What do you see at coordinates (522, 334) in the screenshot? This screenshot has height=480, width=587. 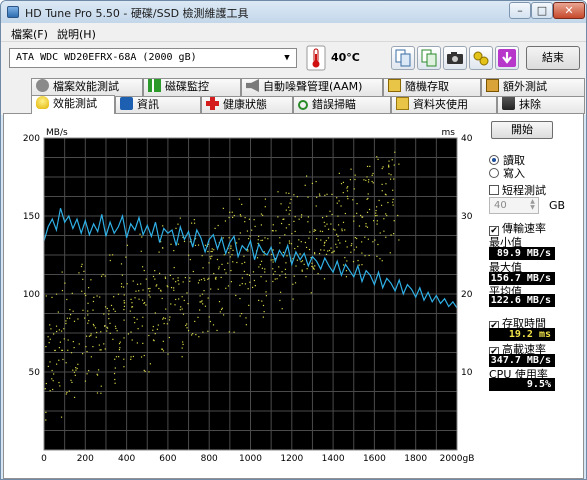 I see `access-time-value: 19.2 ms` at bounding box center [522, 334].